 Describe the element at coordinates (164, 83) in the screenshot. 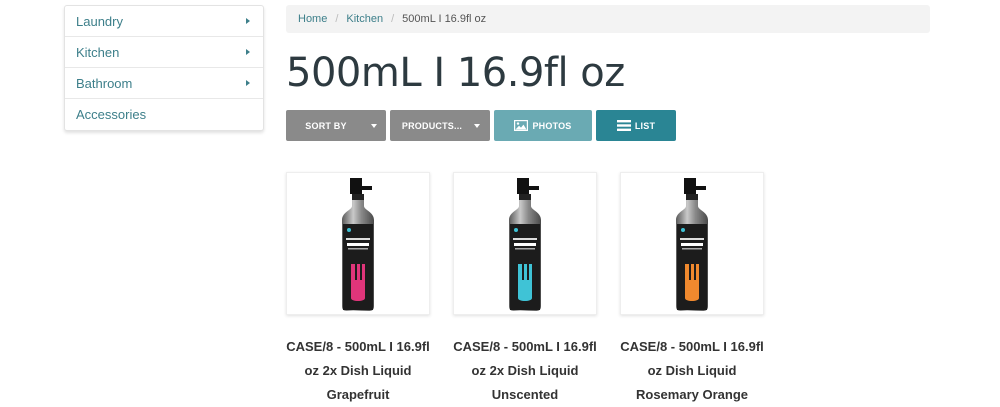

I see `sidebar-item-bathroom: Bathroom` at that location.